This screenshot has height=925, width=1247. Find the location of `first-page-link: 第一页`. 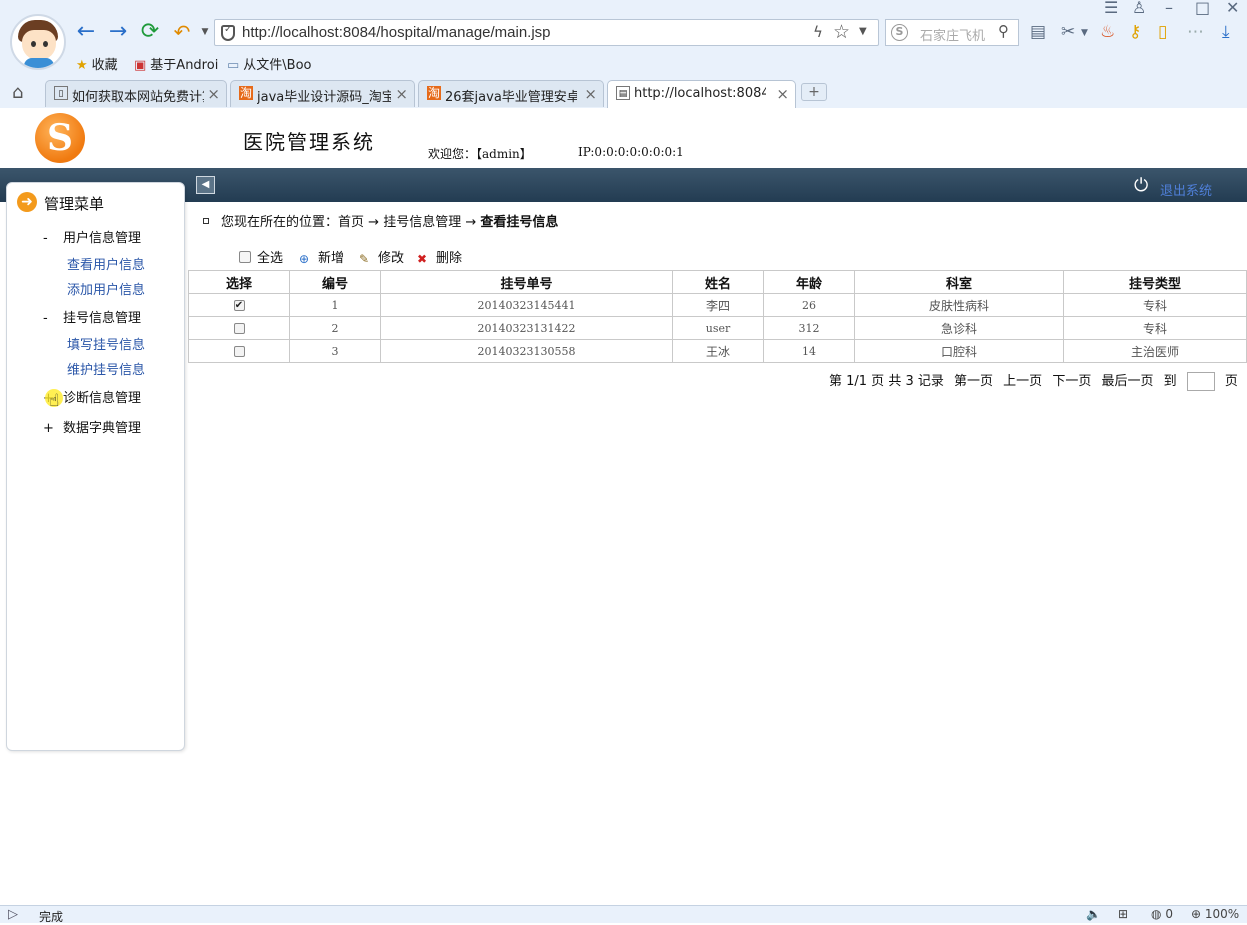

first-page-link: 第一页 is located at coordinates (973, 381).